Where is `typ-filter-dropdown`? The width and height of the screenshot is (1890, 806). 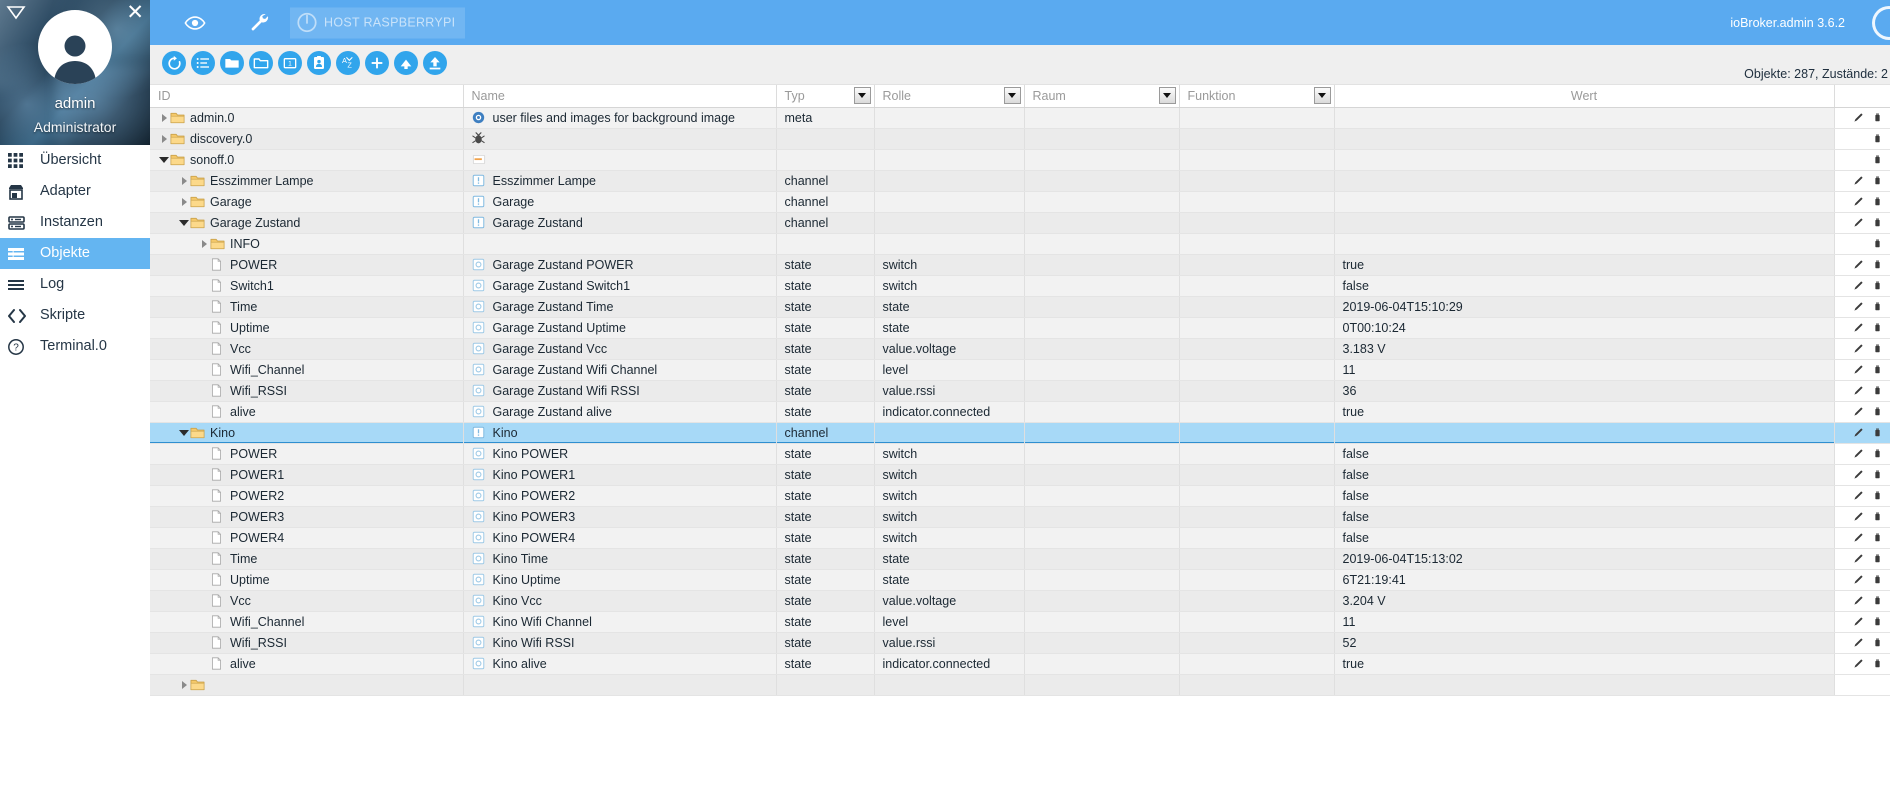
typ-filter-dropdown is located at coordinates (862, 95).